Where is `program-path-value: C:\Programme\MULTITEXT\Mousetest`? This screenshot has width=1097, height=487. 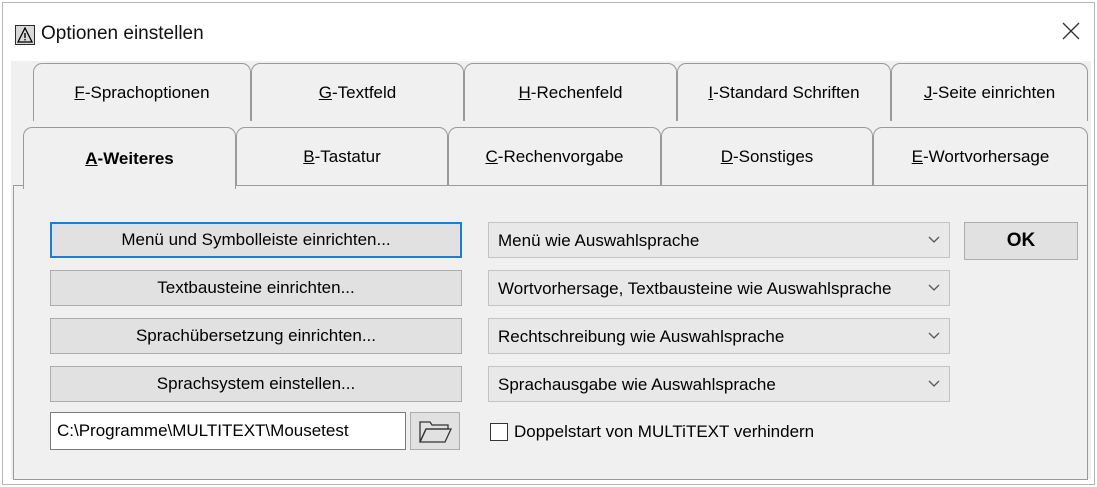
program-path-value: C:\Programme\MULTITEXT\Mousetest is located at coordinates (203, 430).